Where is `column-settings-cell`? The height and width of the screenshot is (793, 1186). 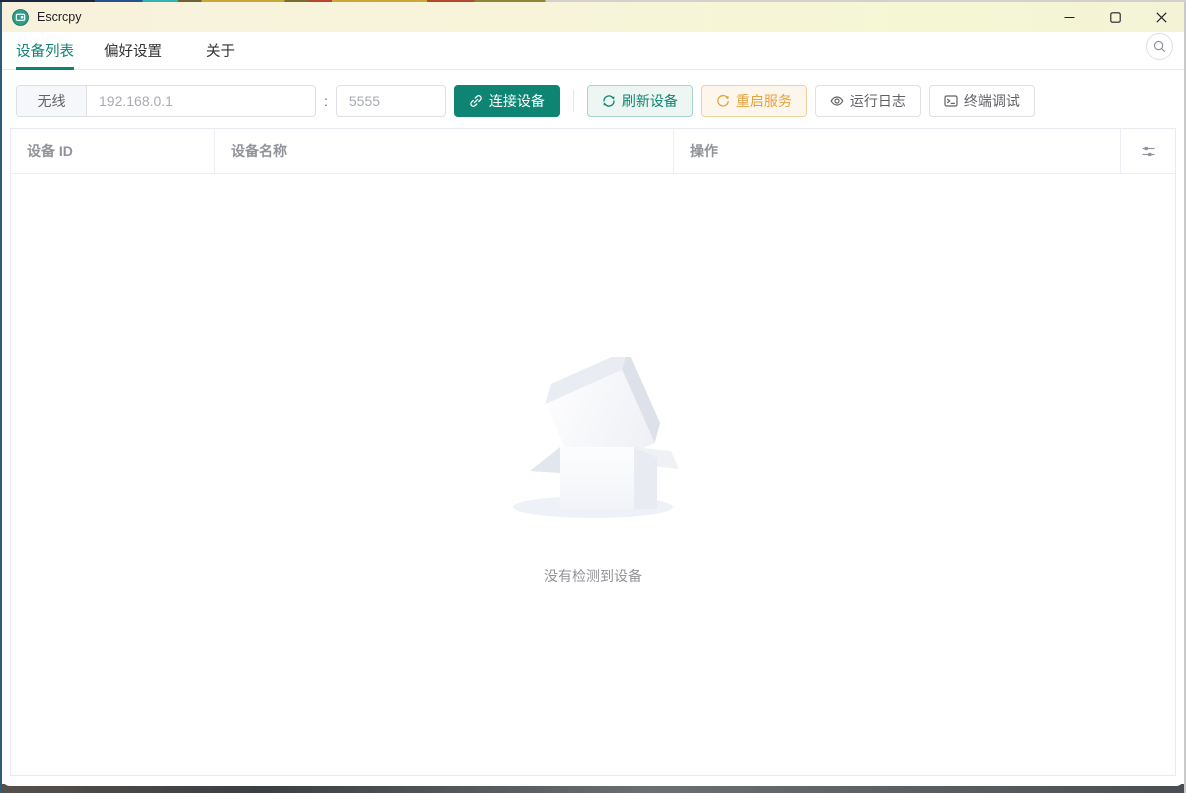
column-settings-cell is located at coordinates (1148, 151).